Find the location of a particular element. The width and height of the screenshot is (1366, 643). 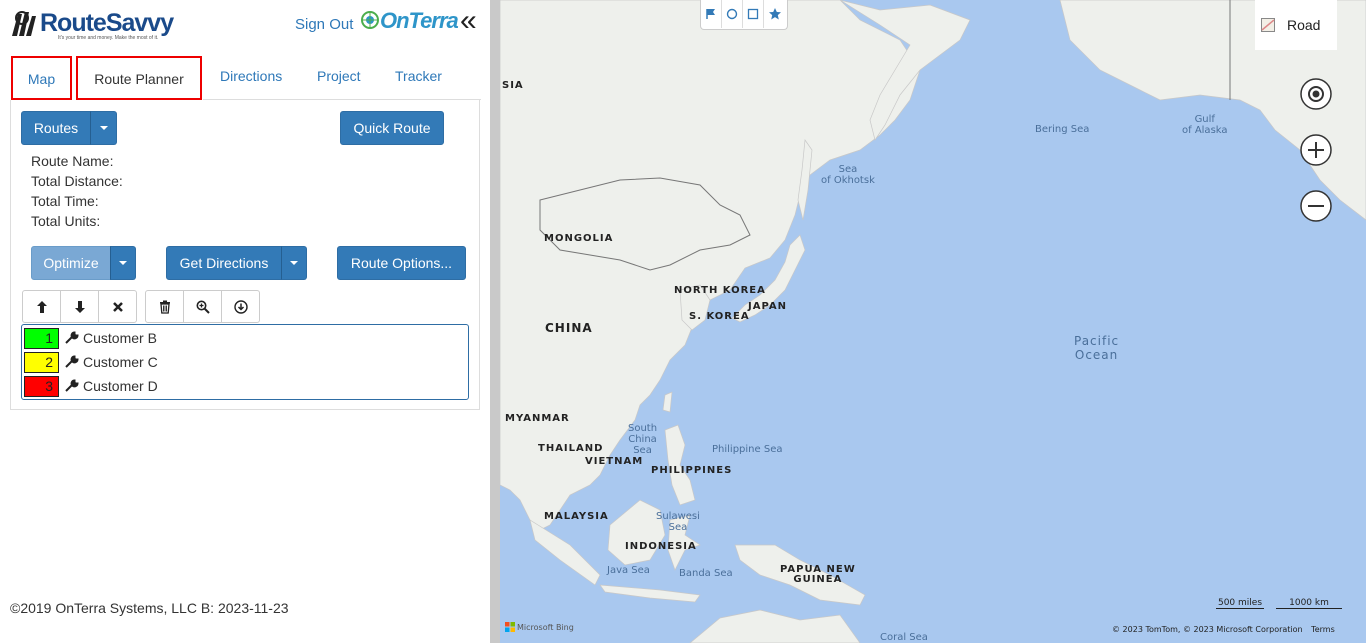

sea-label-banda: Banda Sea is located at coordinates (706, 573).